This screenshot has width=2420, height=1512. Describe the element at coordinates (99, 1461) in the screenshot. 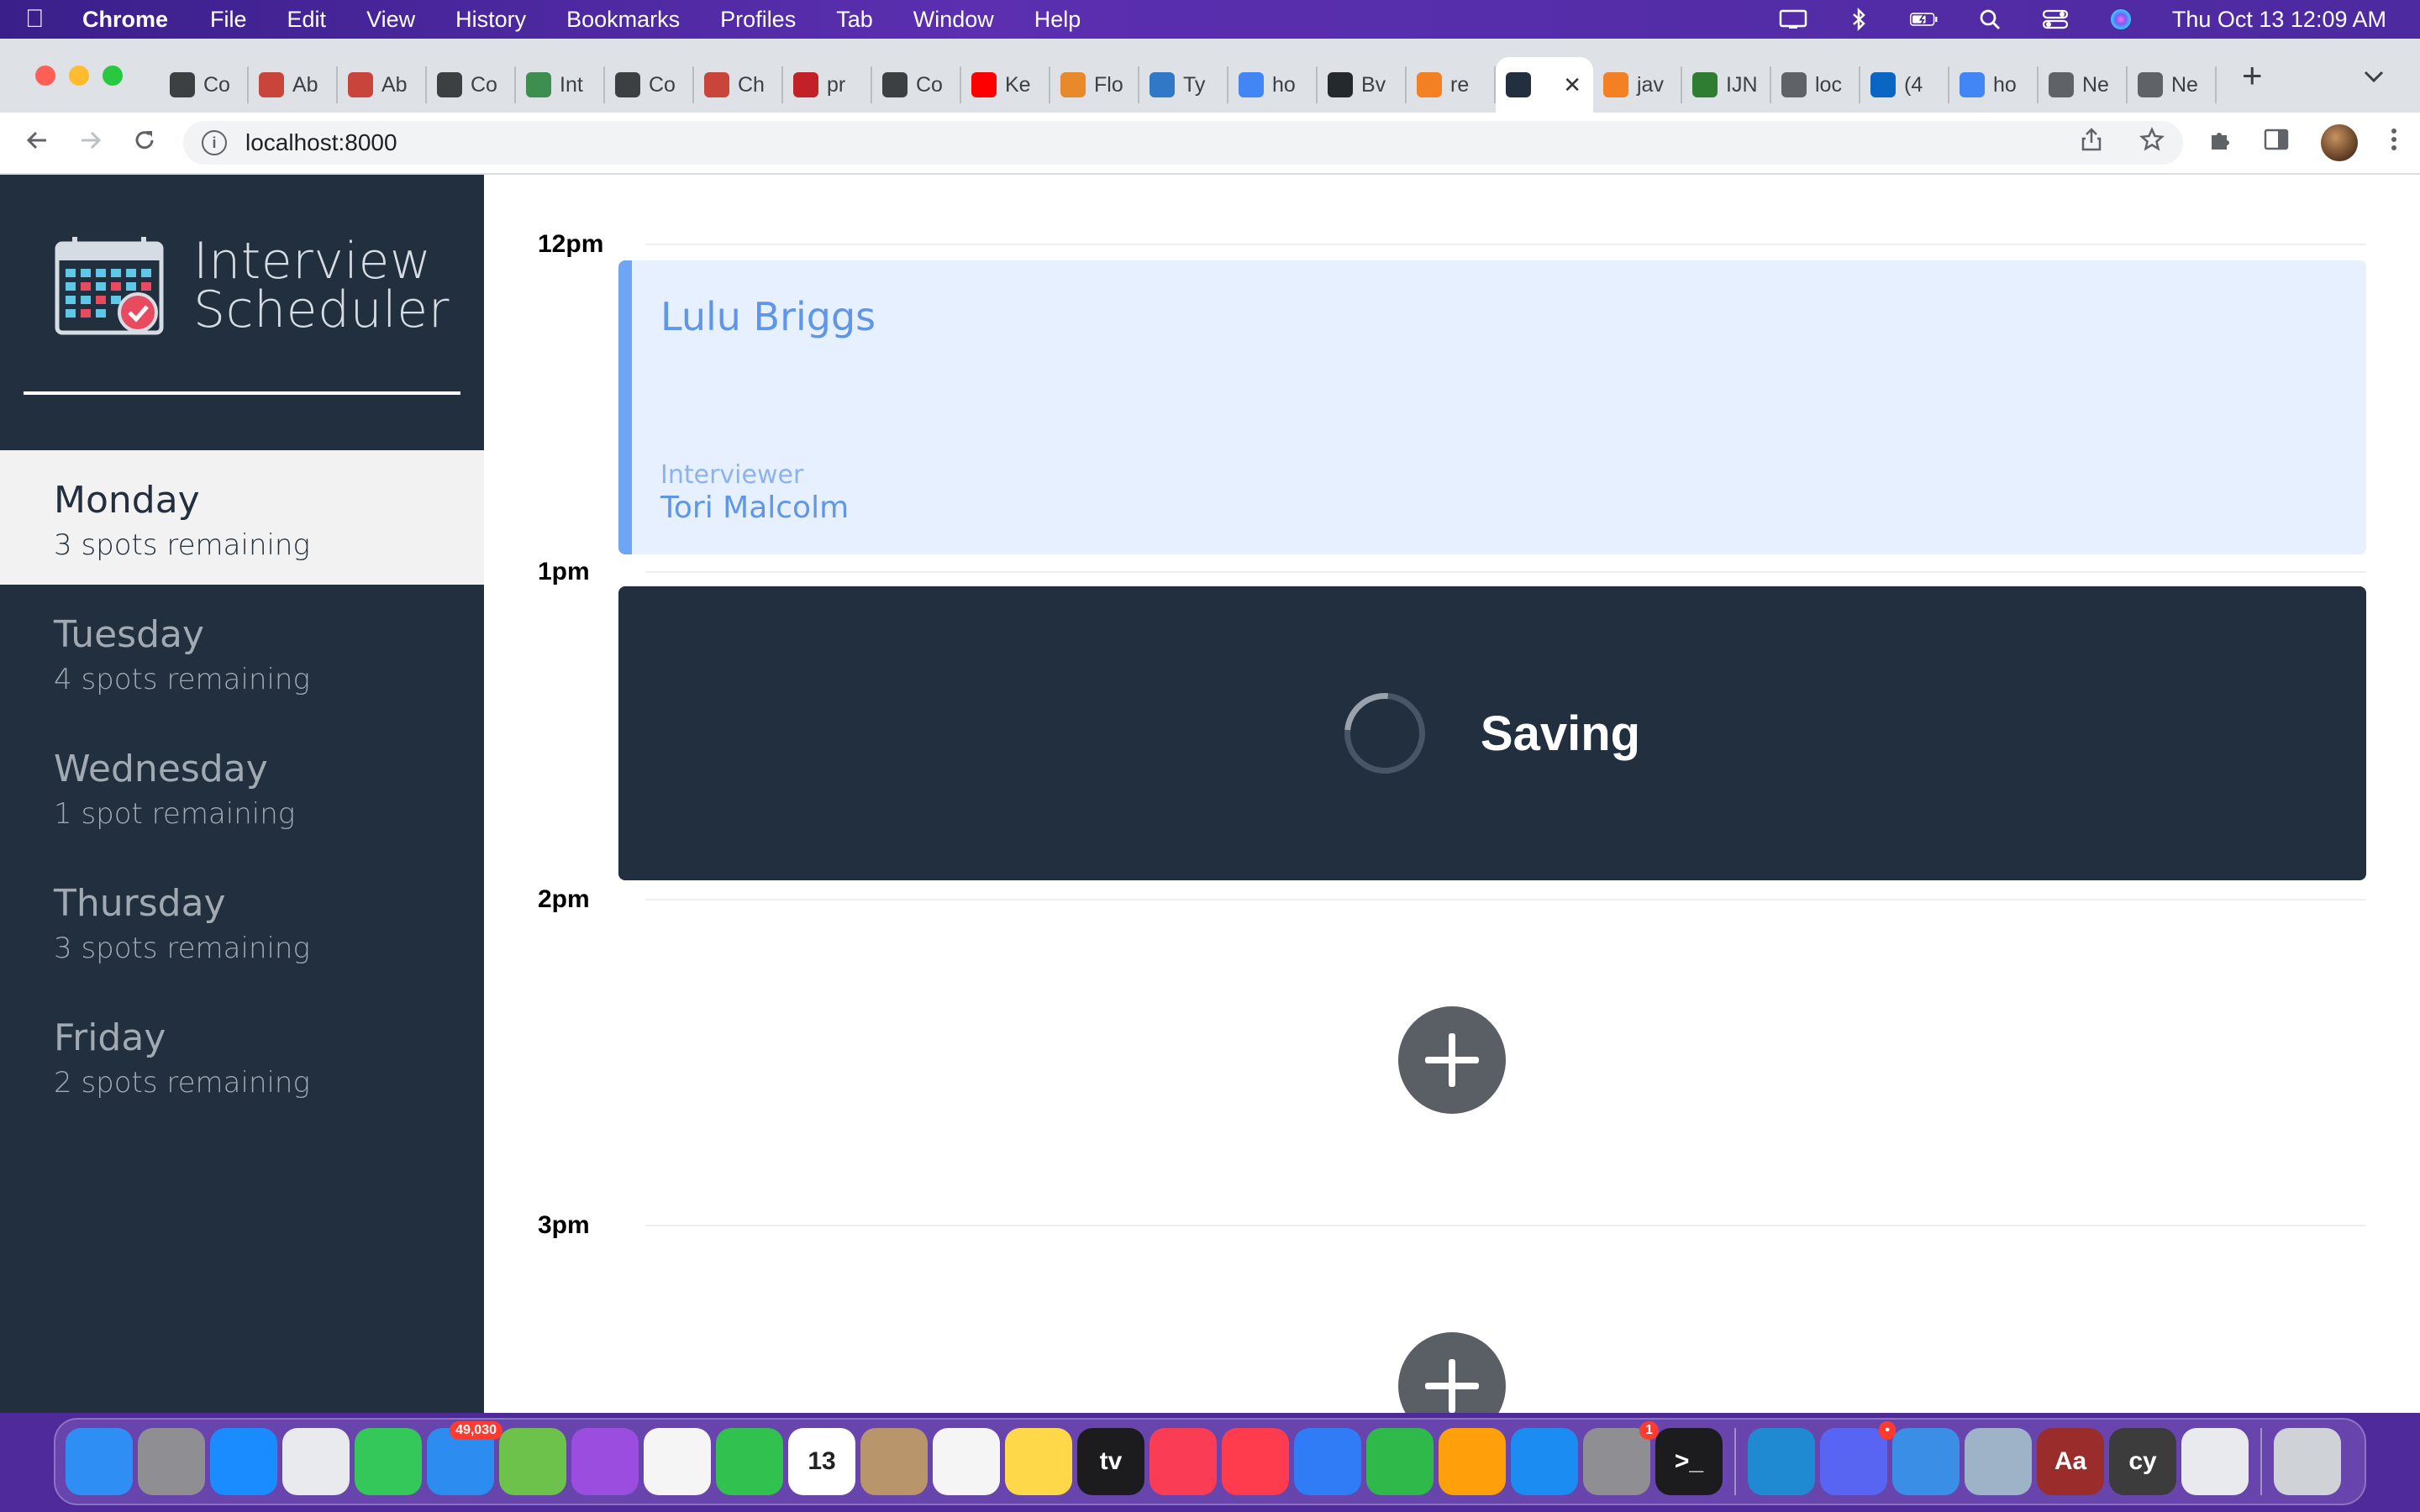

I see `finder-icon` at that location.